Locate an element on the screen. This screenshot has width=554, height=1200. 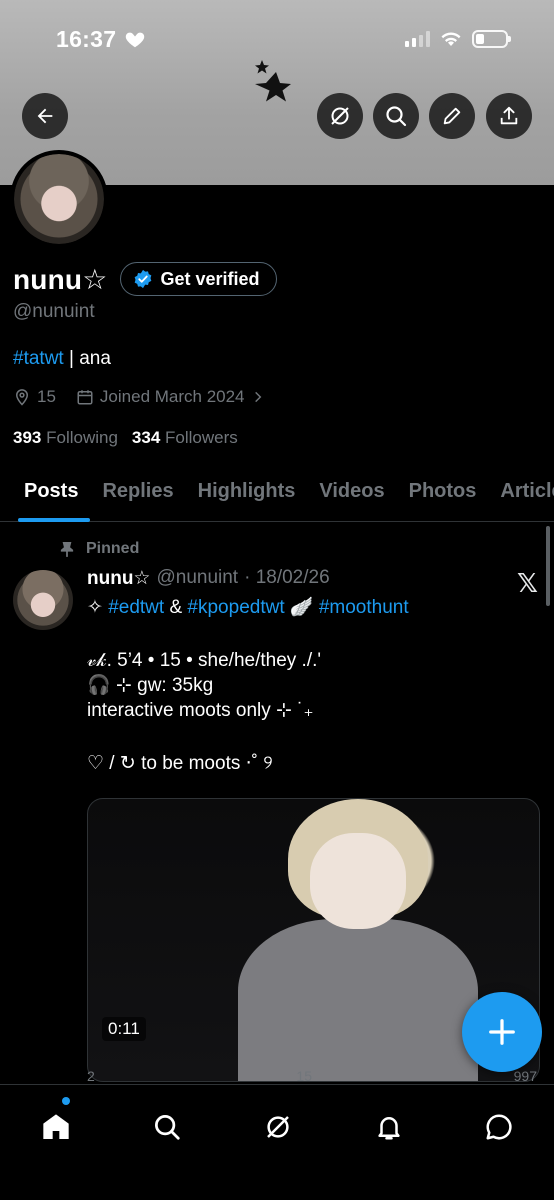
location-text: 15 is located at coordinates (46, 396).